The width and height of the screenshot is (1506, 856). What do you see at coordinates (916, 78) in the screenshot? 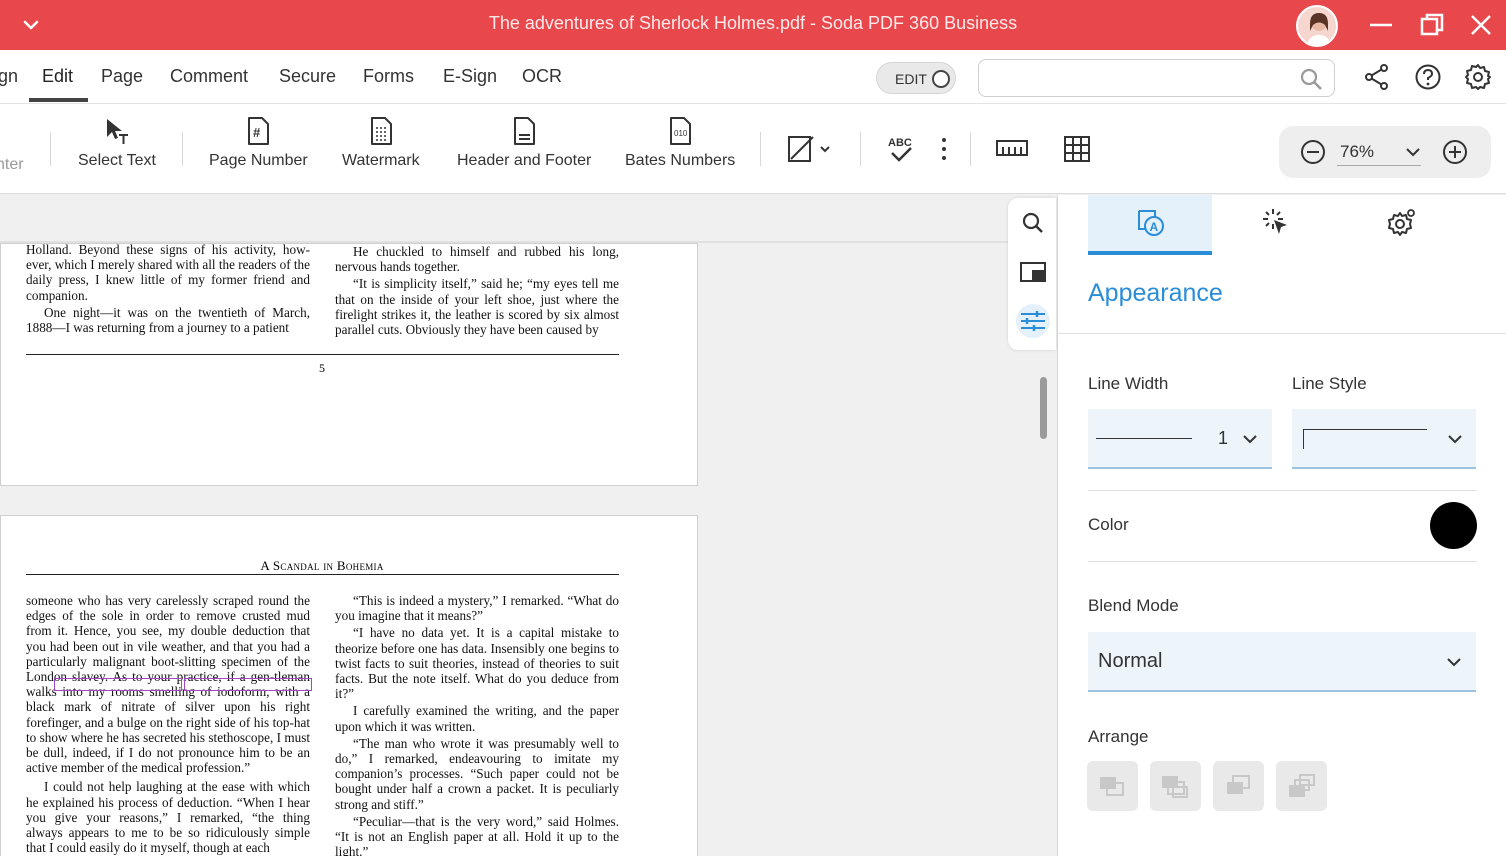
I see `edit-mode-toggle: EDIT` at bounding box center [916, 78].